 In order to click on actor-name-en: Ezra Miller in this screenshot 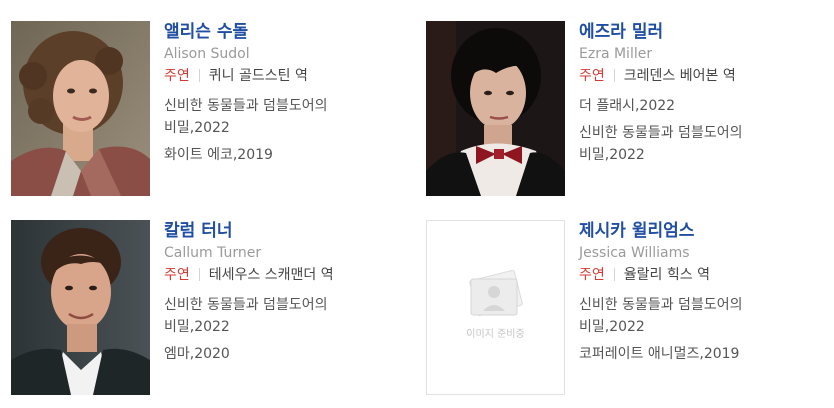, I will do `click(616, 54)`.